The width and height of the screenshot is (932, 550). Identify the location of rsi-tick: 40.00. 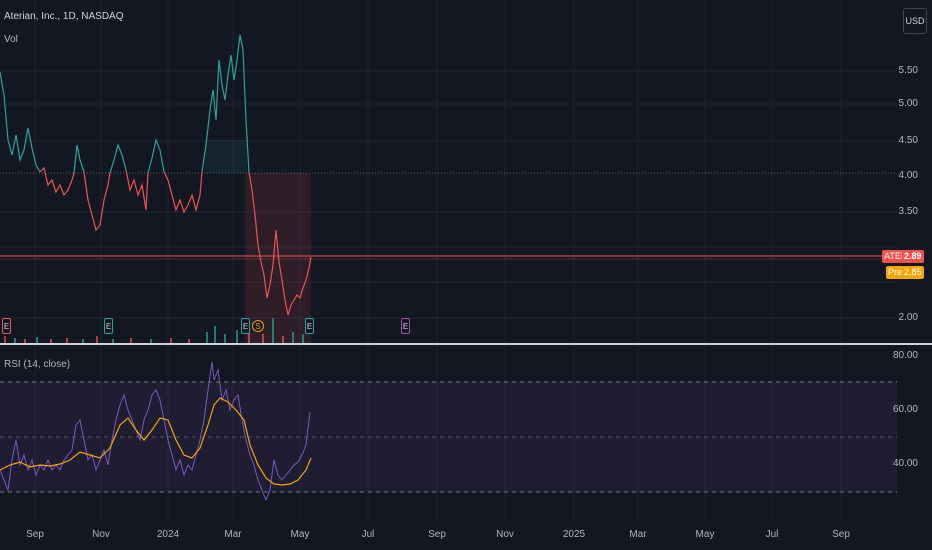
(905, 463).